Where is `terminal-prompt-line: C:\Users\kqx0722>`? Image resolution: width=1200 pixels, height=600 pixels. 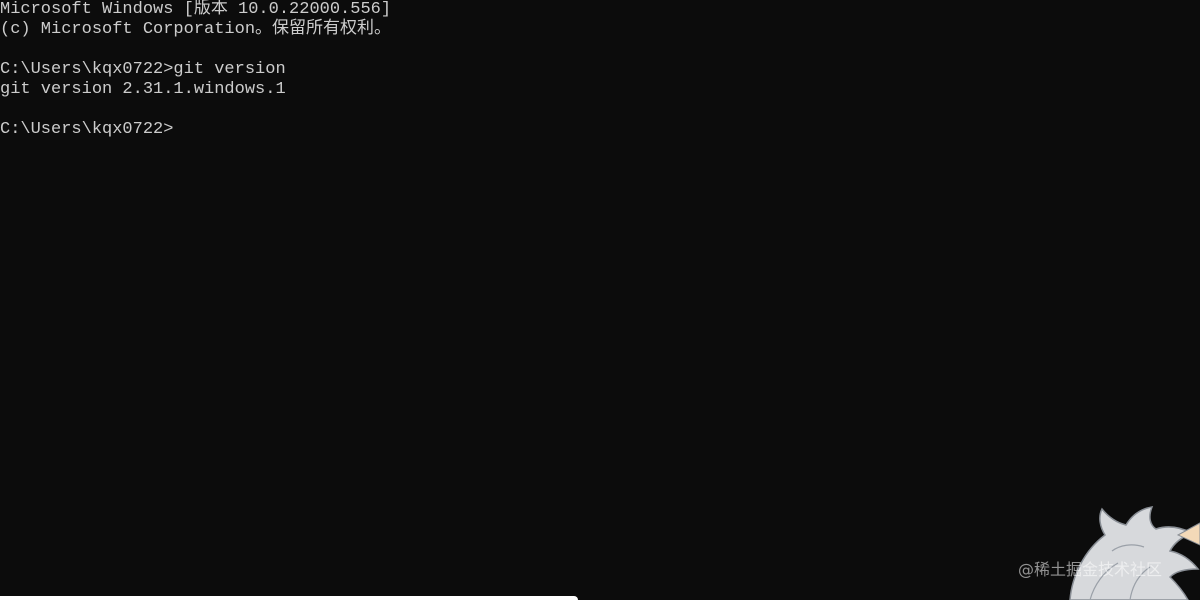 terminal-prompt-line: C:\Users\kqx0722> is located at coordinates (195, 130).